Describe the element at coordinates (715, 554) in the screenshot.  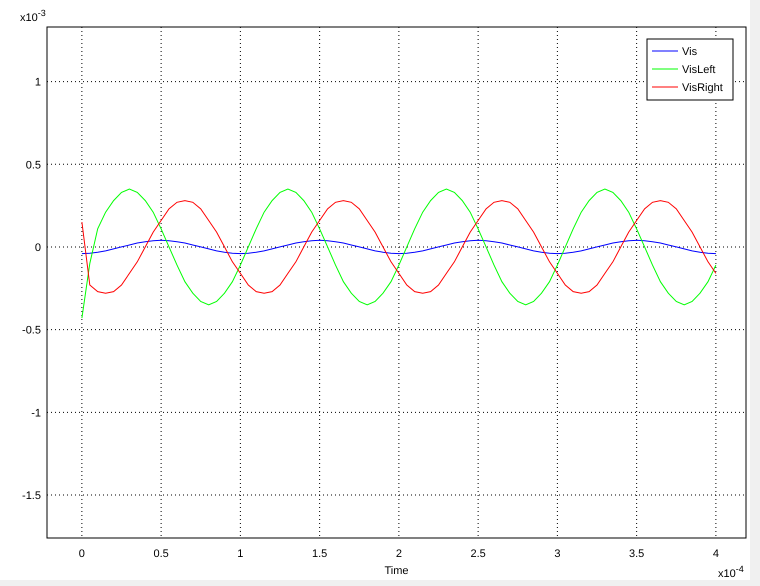
I see `x-tick-label: 4` at that location.